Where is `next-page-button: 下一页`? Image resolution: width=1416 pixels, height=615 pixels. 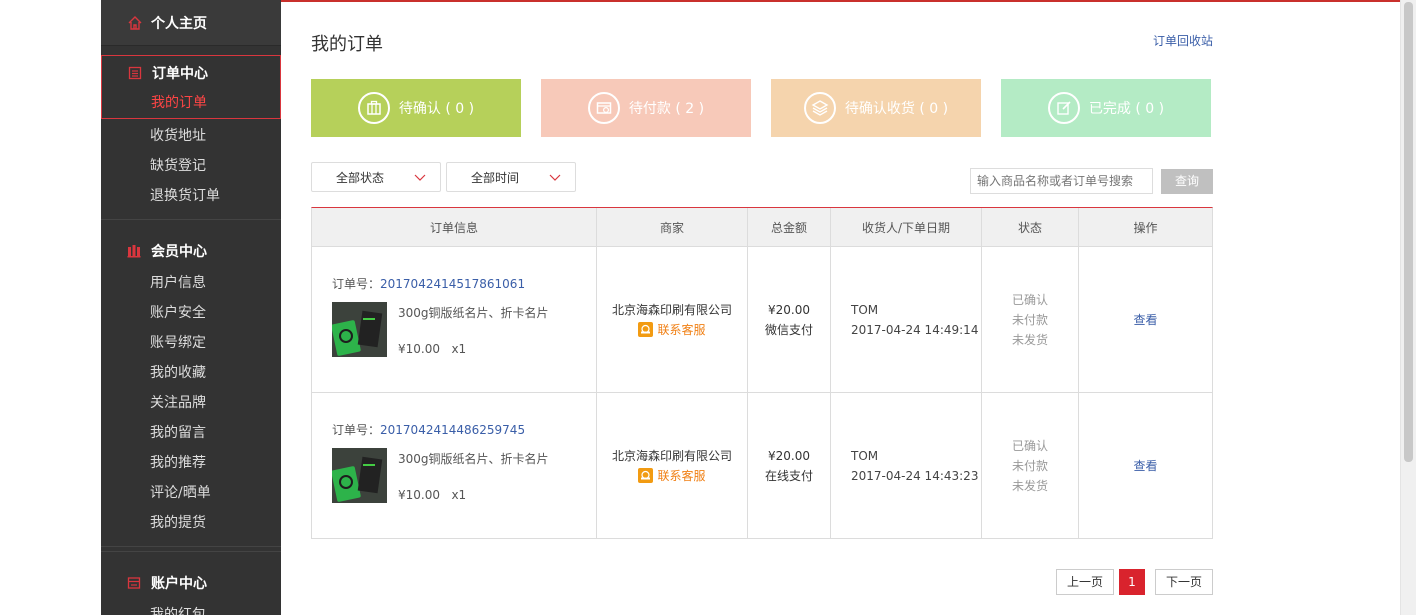
next-page-button: 下一页 is located at coordinates (1184, 582).